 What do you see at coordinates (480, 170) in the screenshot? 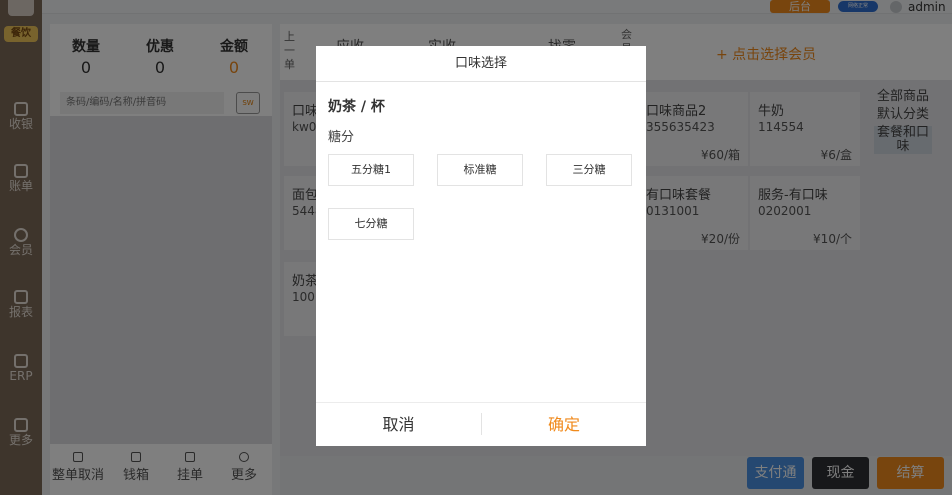
I see `flavor-option: 标准糖` at bounding box center [480, 170].